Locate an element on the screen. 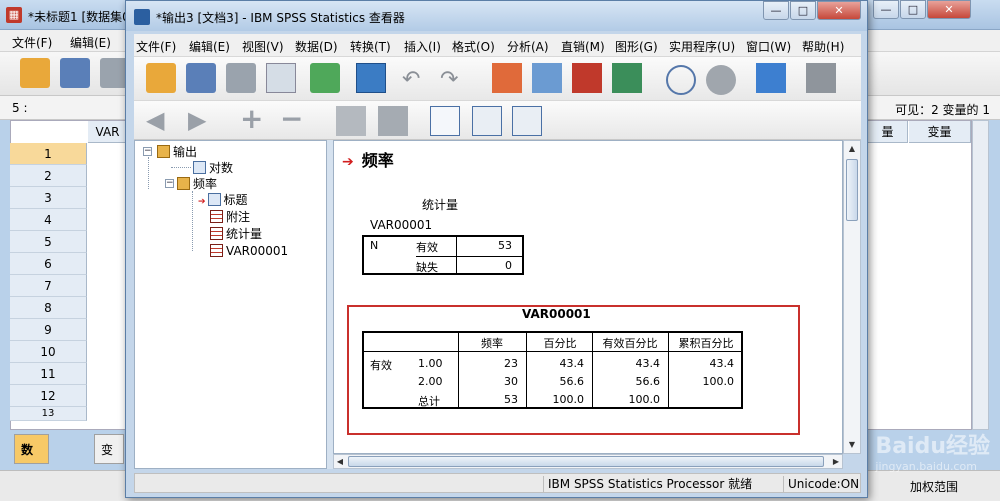  menu-window: 窗口(W) is located at coordinates (768, 46).